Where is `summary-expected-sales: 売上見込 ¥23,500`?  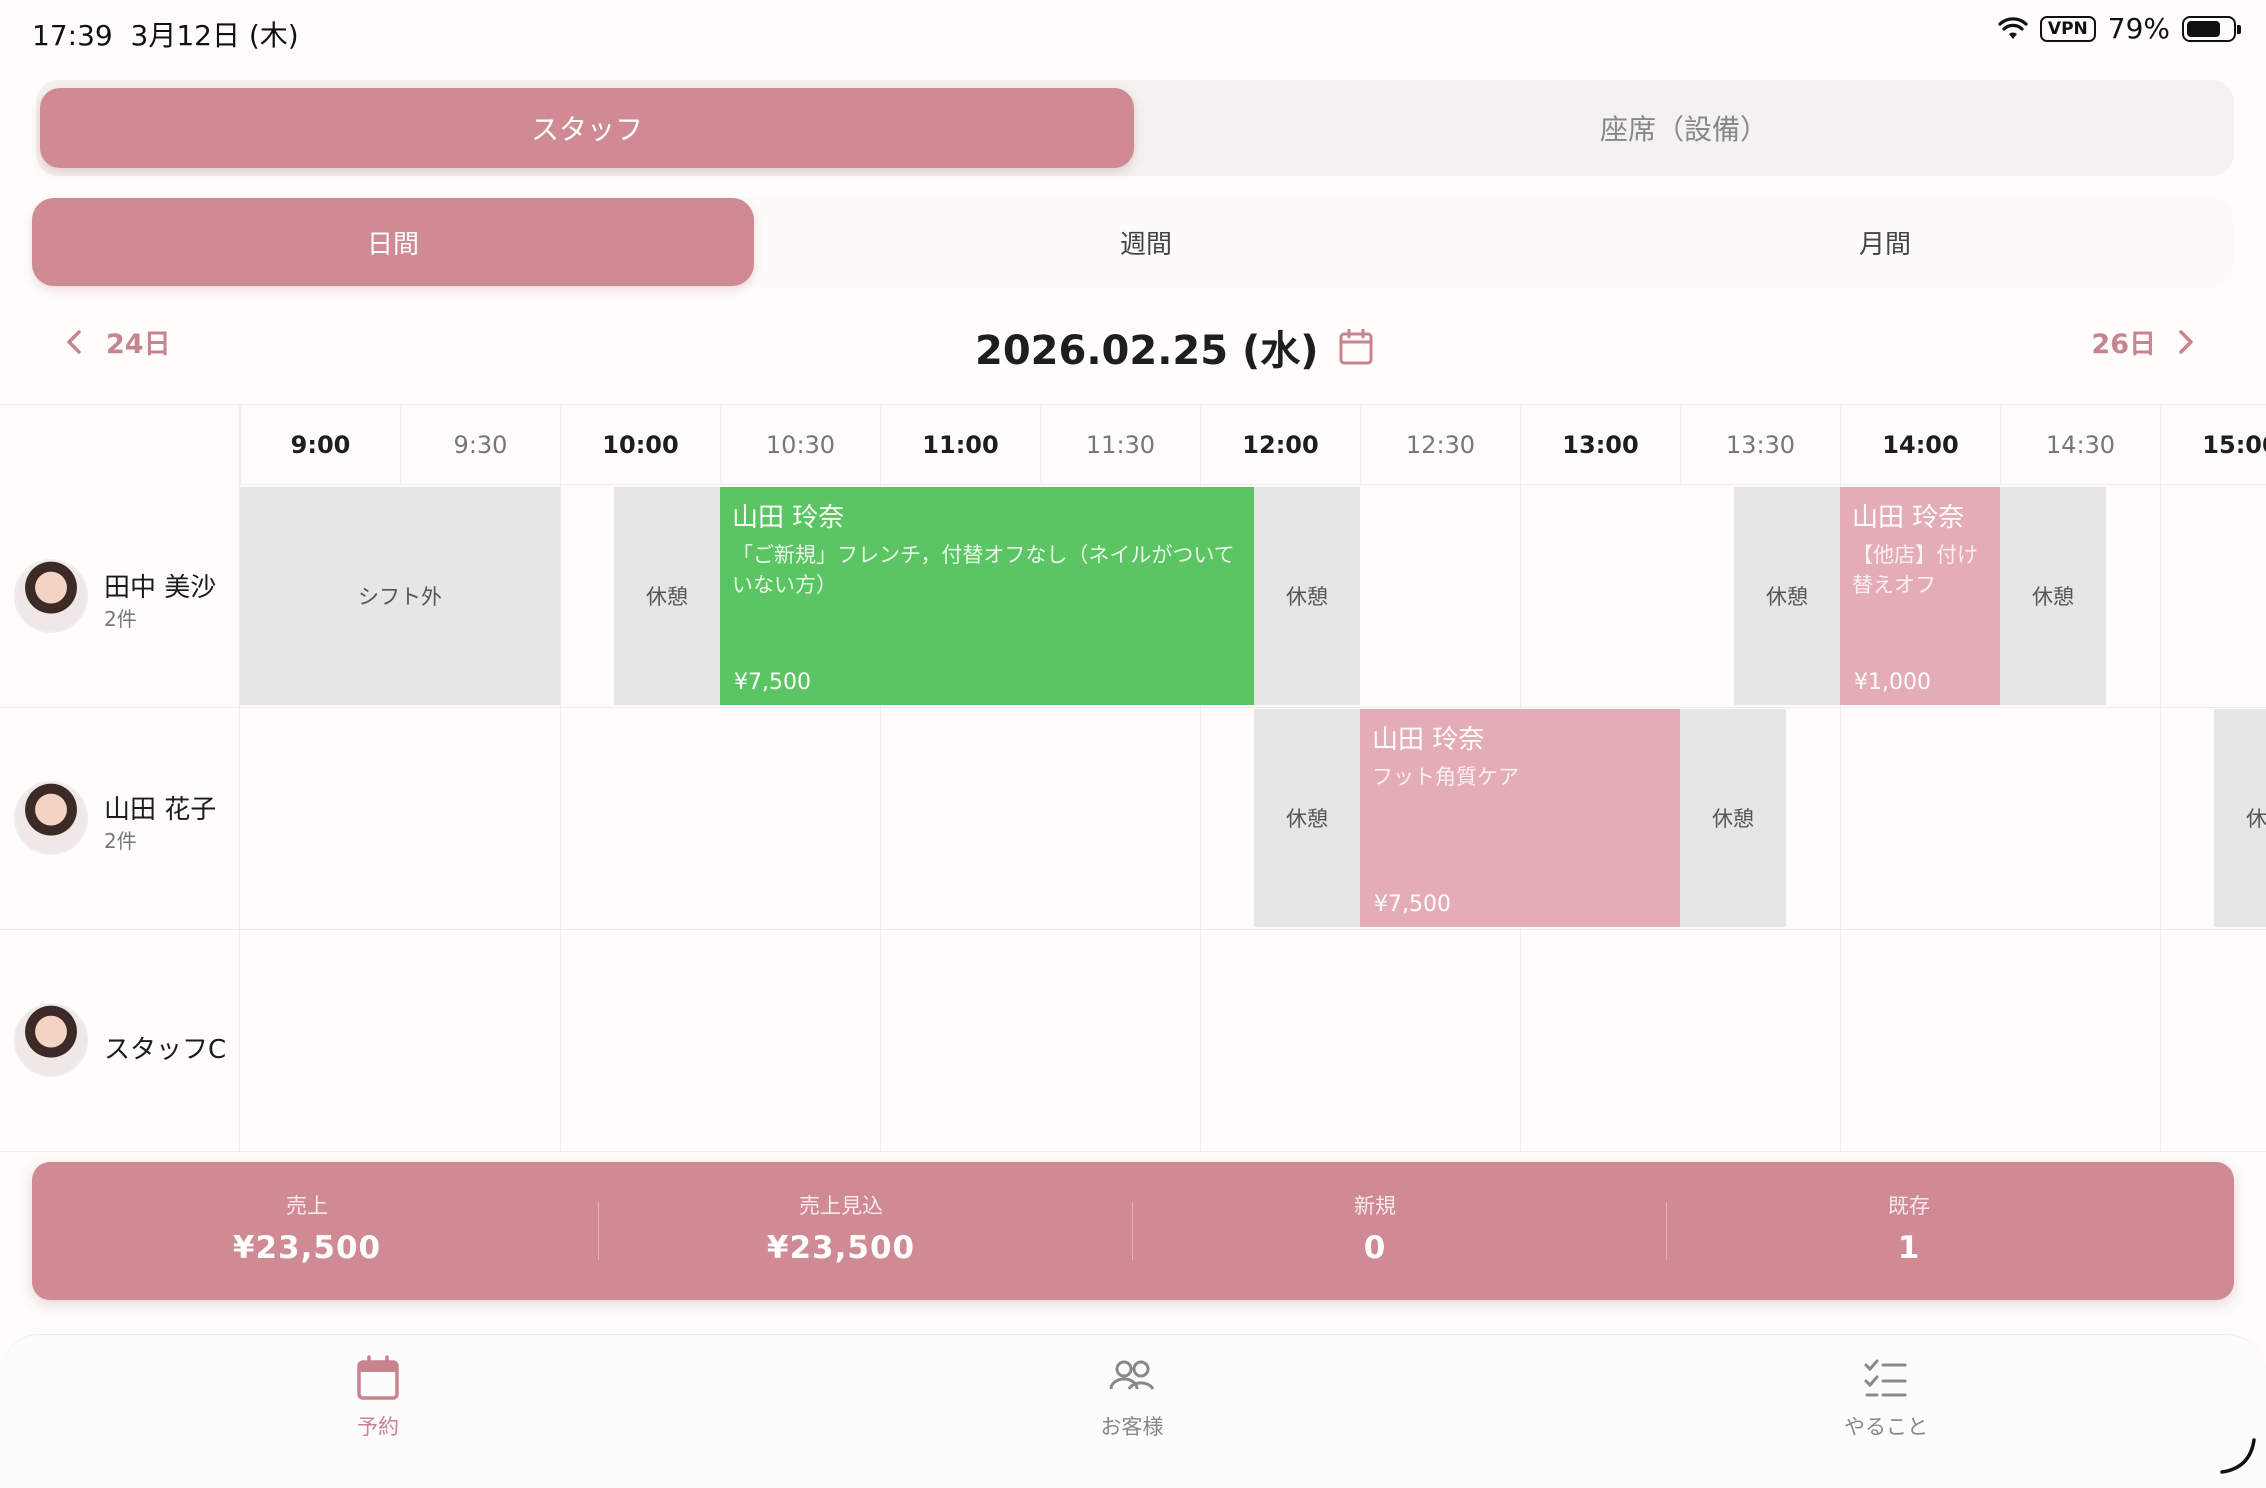
summary-expected-sales: 売上見込 ¥23,500 is located at coordinates (841, 1231).